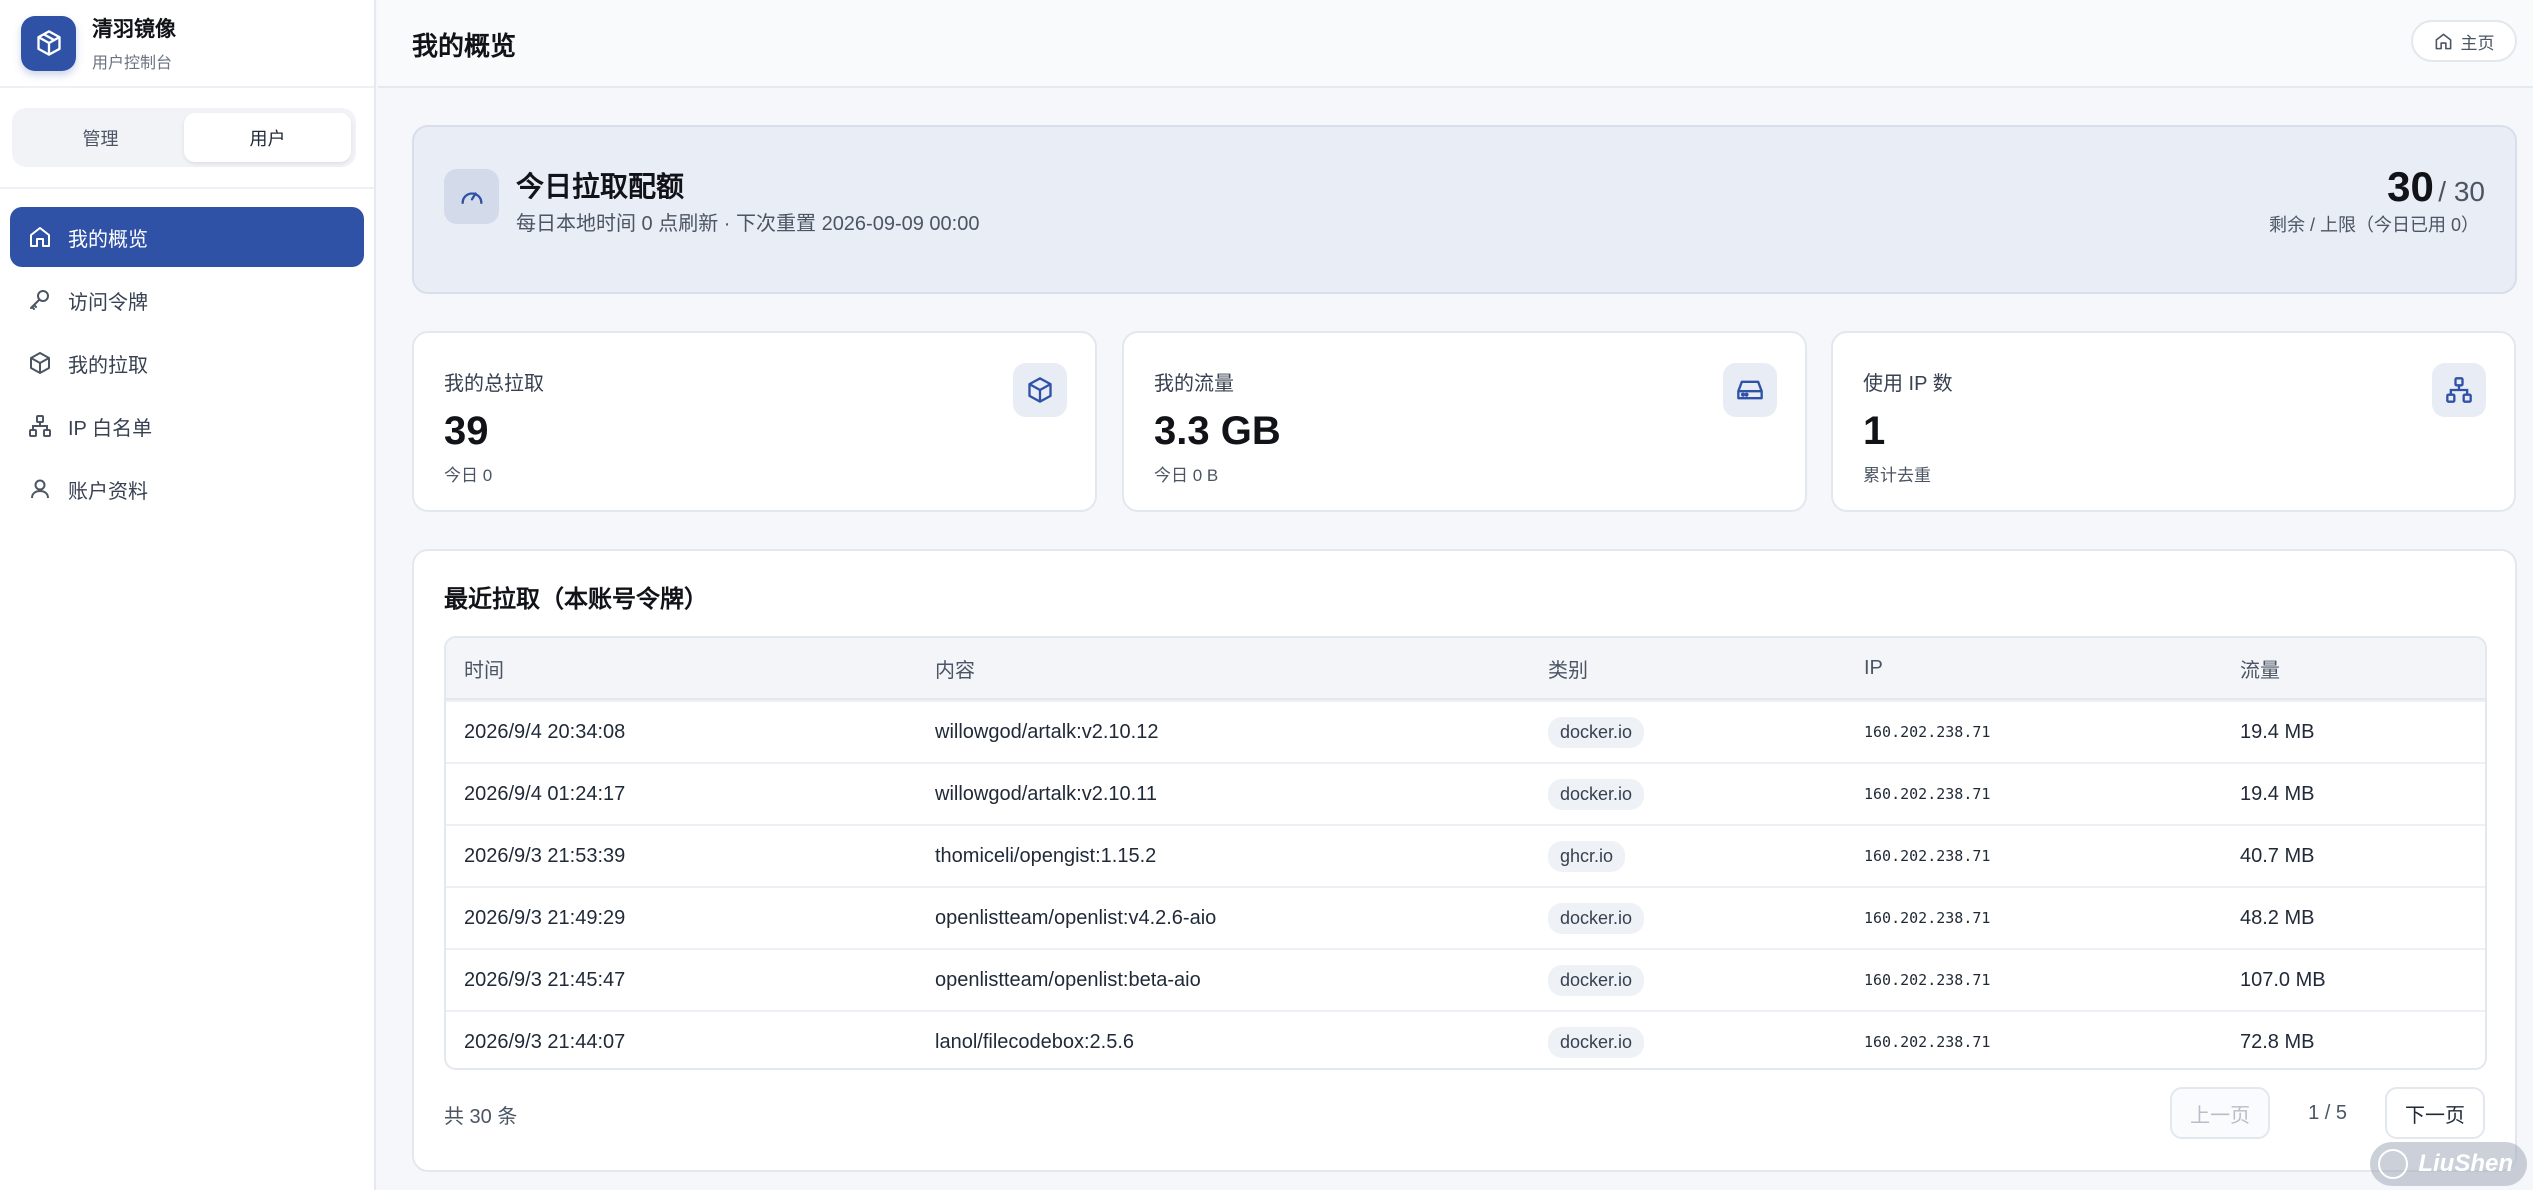 The height and width of the screenshot is (1190, 2533). I want to click on column-header: 时间, so click(484, 670).